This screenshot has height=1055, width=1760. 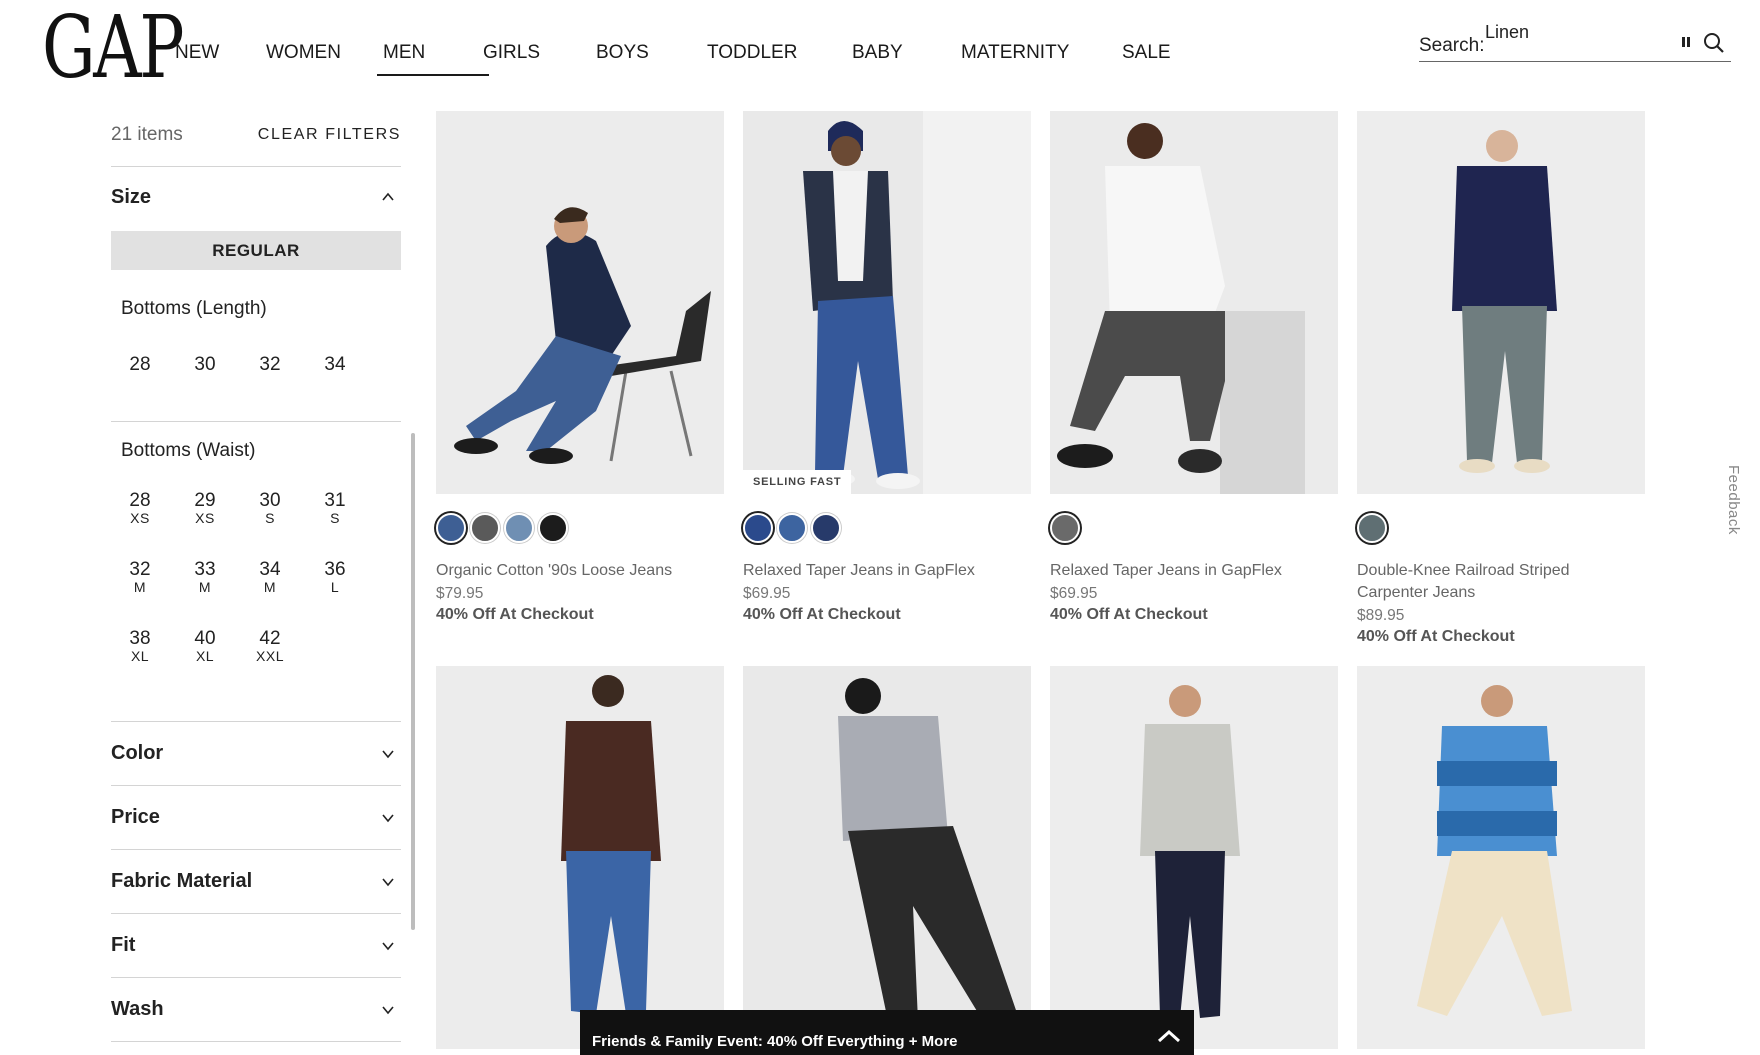 What do you see at coordinates (188, 450) in the screenshot?
I see `bottoms-waist-title: Bottoms (Waist)` at bounding box center [188, 450].